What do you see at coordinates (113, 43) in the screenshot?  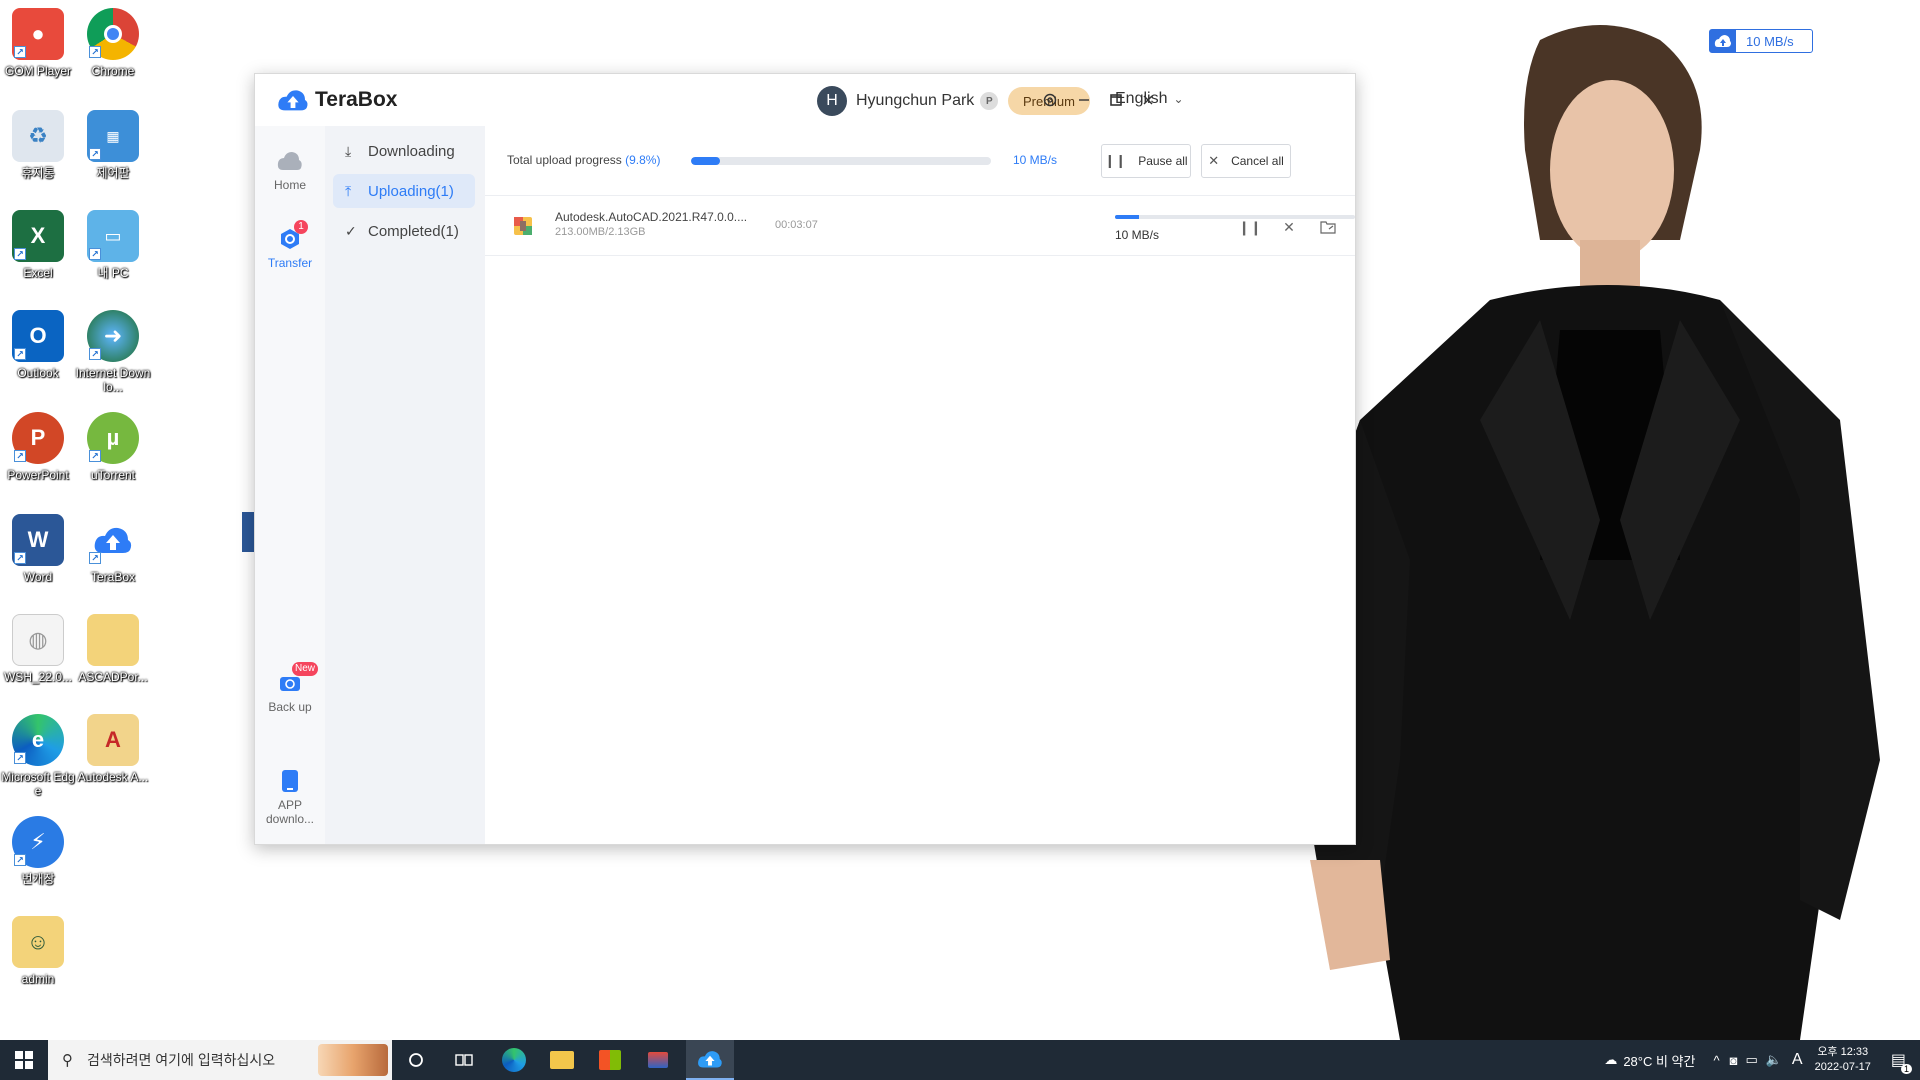 I see `desktop-icon-chrome: ↗ Chrome` at bounding box center [113, 43].